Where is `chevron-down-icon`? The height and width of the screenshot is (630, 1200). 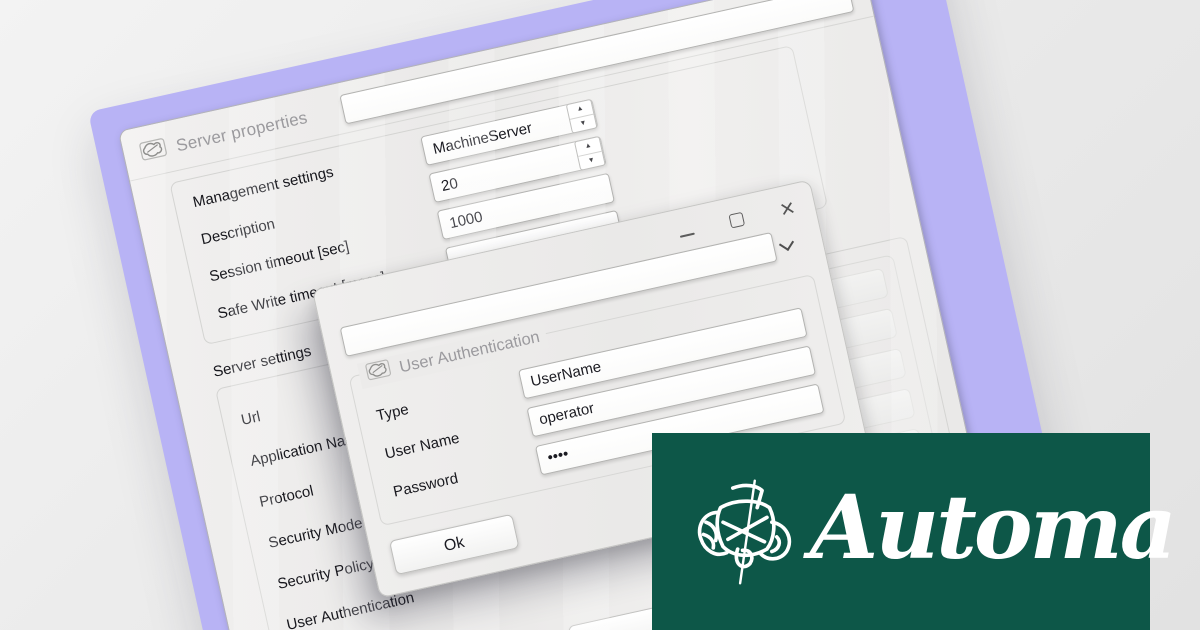 chevron-down-icon is located at coordinates (786, 243).